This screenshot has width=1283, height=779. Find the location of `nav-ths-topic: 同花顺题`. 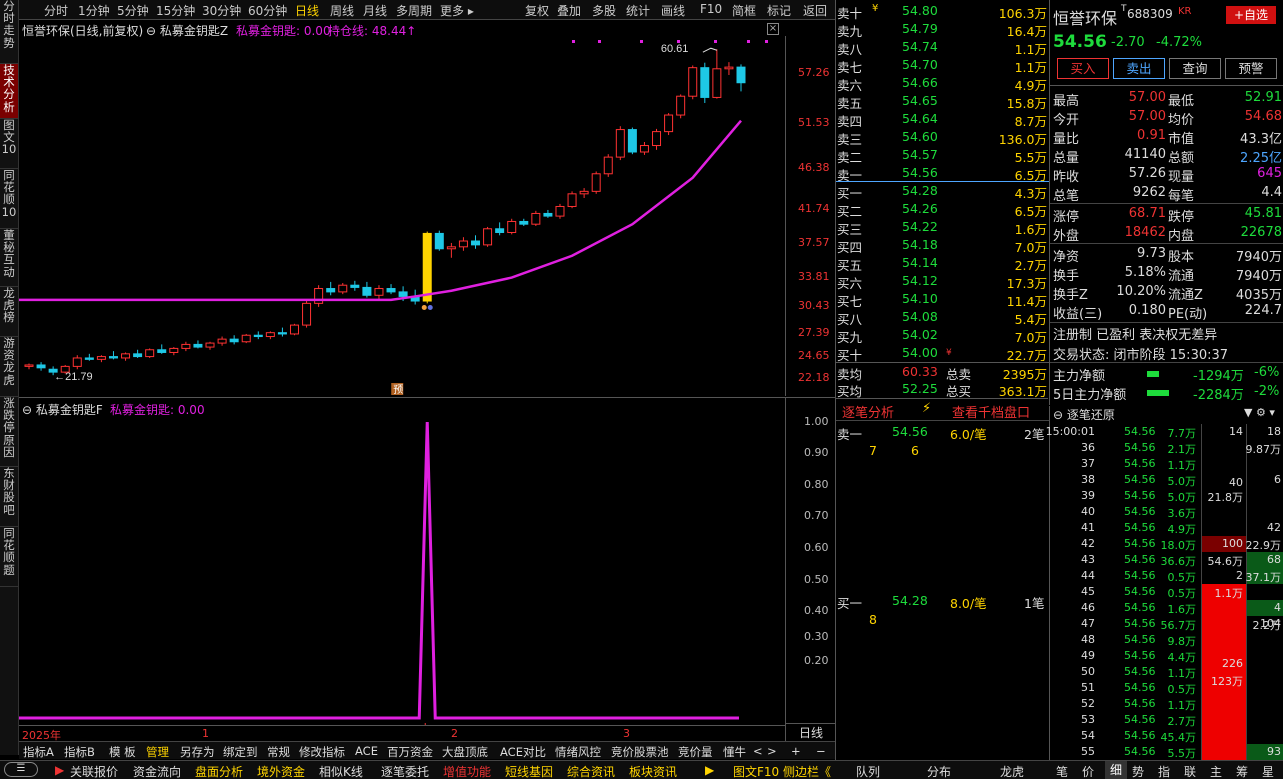

nav-ths-topic: 同花顺题 is located at coordinates (9, 557).